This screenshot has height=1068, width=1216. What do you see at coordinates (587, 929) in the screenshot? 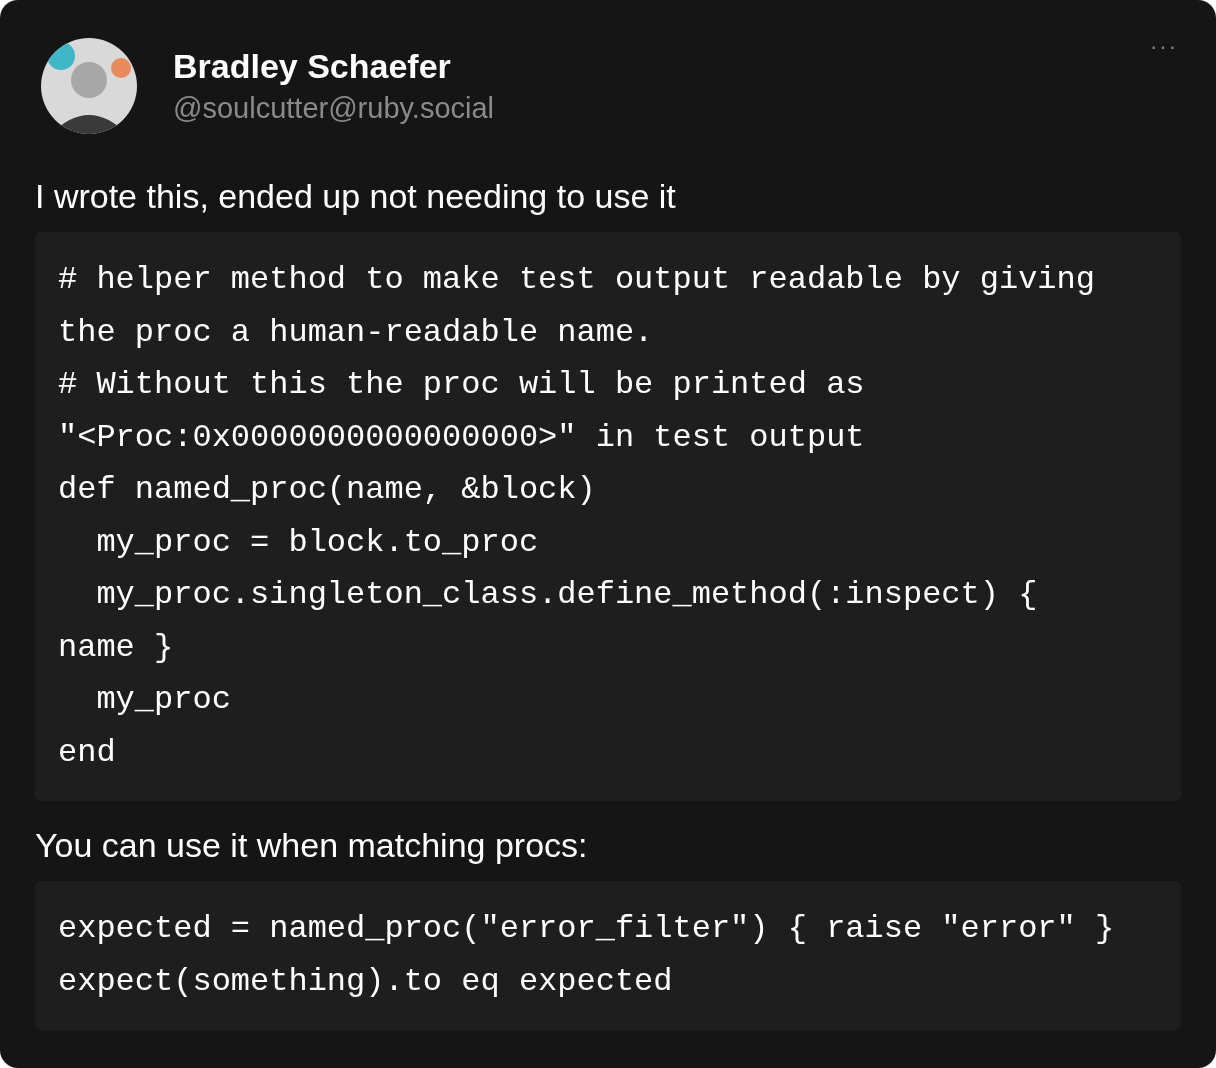
I see `code-line: expected = named_proc("error_filter") { raise "error" }` at bounding box center [587, 929].